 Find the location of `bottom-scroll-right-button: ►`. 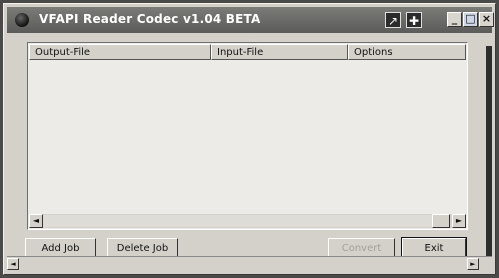

bottom-scroll-right-button: ► is located at coordinates (473, 264).